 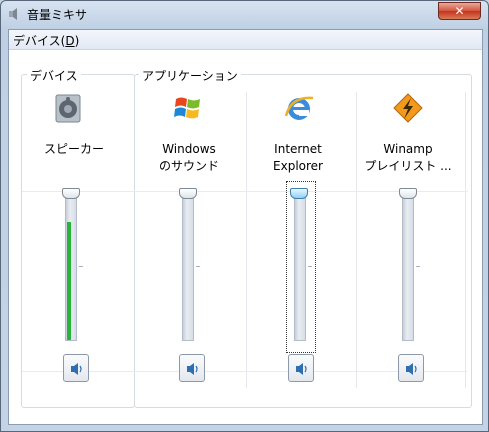 I want to click on peak-meter, so click(x=69, y=280).